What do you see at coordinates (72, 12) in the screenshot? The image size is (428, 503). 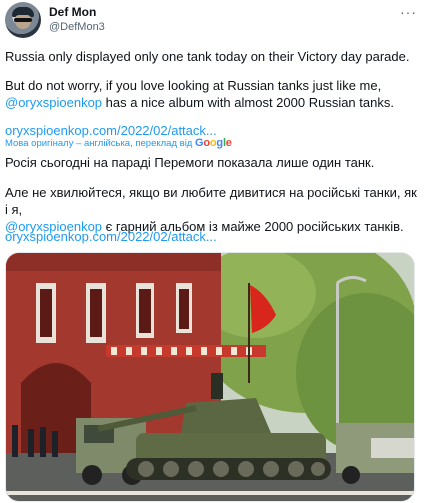 I see `author-name: Def Mon` at bounding box center [72, 12].